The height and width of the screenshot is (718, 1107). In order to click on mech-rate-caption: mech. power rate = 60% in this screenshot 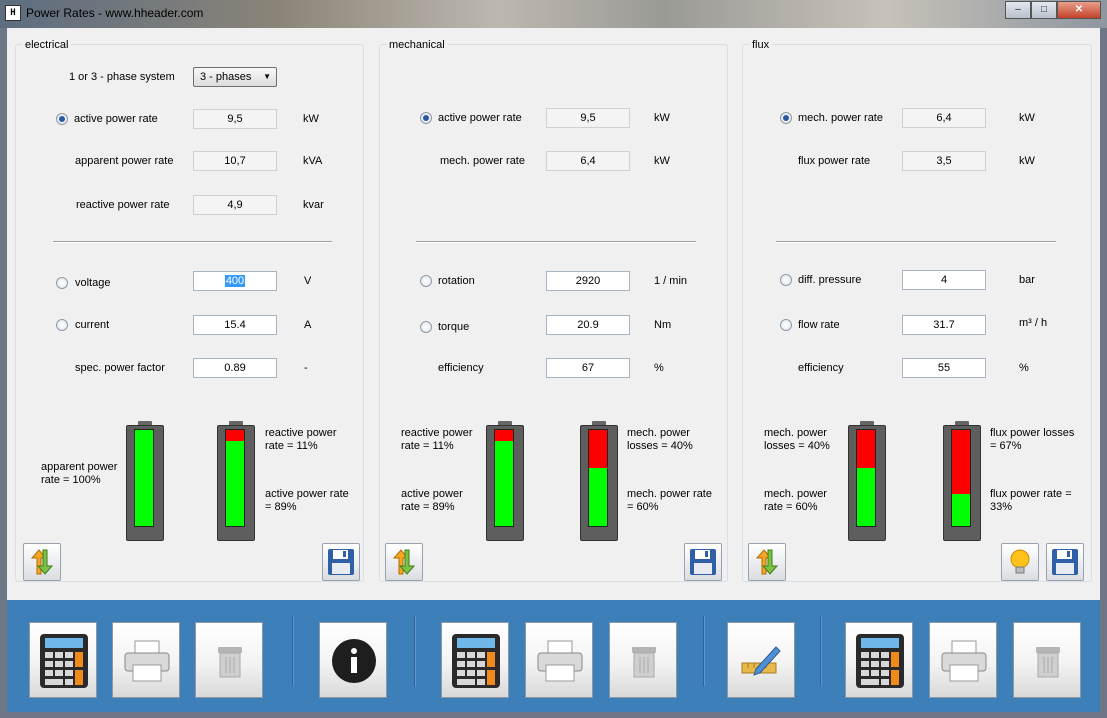, I will do `click(669, 500)`.